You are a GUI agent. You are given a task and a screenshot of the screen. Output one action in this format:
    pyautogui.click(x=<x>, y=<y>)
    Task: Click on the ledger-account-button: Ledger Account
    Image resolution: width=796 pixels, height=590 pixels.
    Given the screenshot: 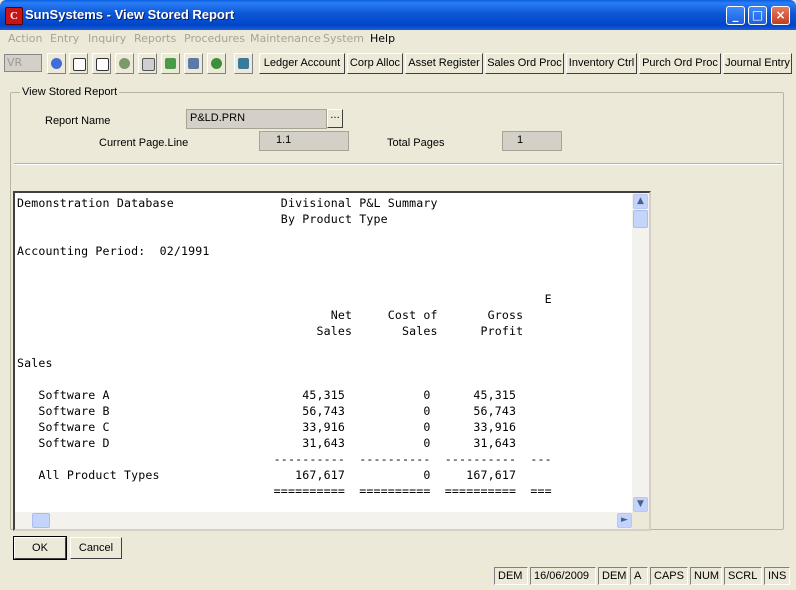 What is the action you would take?
    pyautogui.click(x=302, y=63)
    